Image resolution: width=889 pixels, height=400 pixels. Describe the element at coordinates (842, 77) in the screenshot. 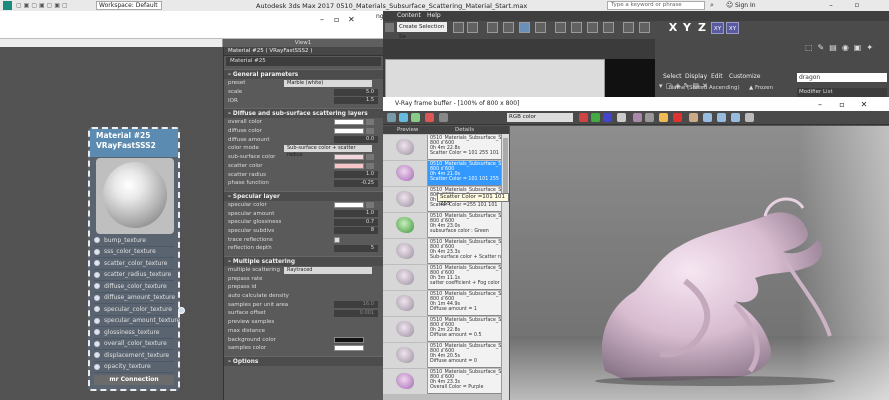

I see `object-name-field: dragon` at that location.